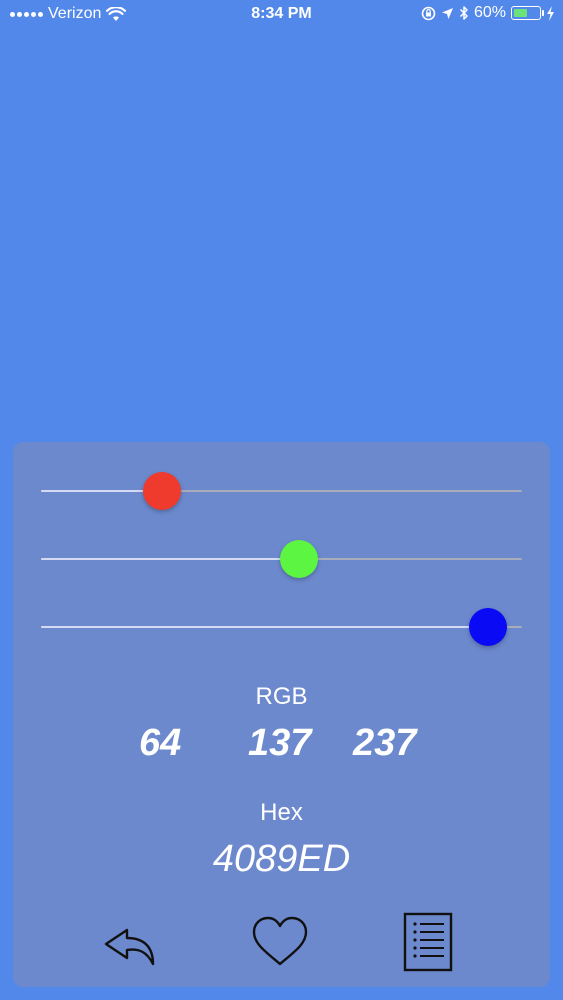 This screenshot has width=563, height=1000. I want to click on heart-icon, so click(280, 942).